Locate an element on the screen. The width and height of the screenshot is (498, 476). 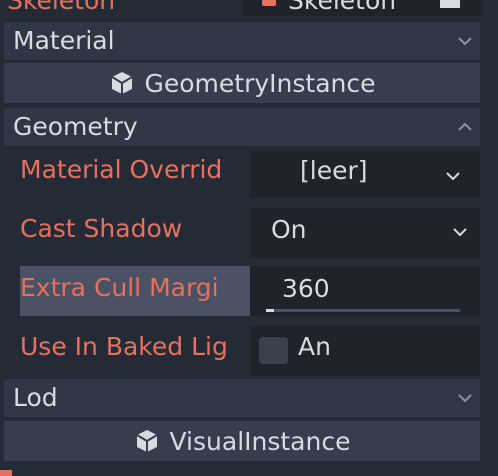
cast-shadow-label: Cast Shadow is located at coordinates (101, 228).